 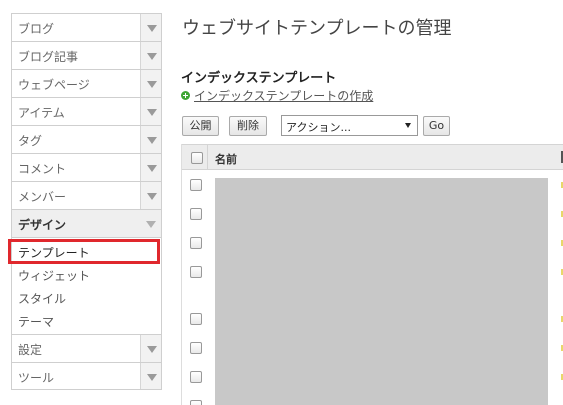 I want to click on design-submenu: テンプレート ウィジェット スタイル テーマ, so click(x=85, y=285).